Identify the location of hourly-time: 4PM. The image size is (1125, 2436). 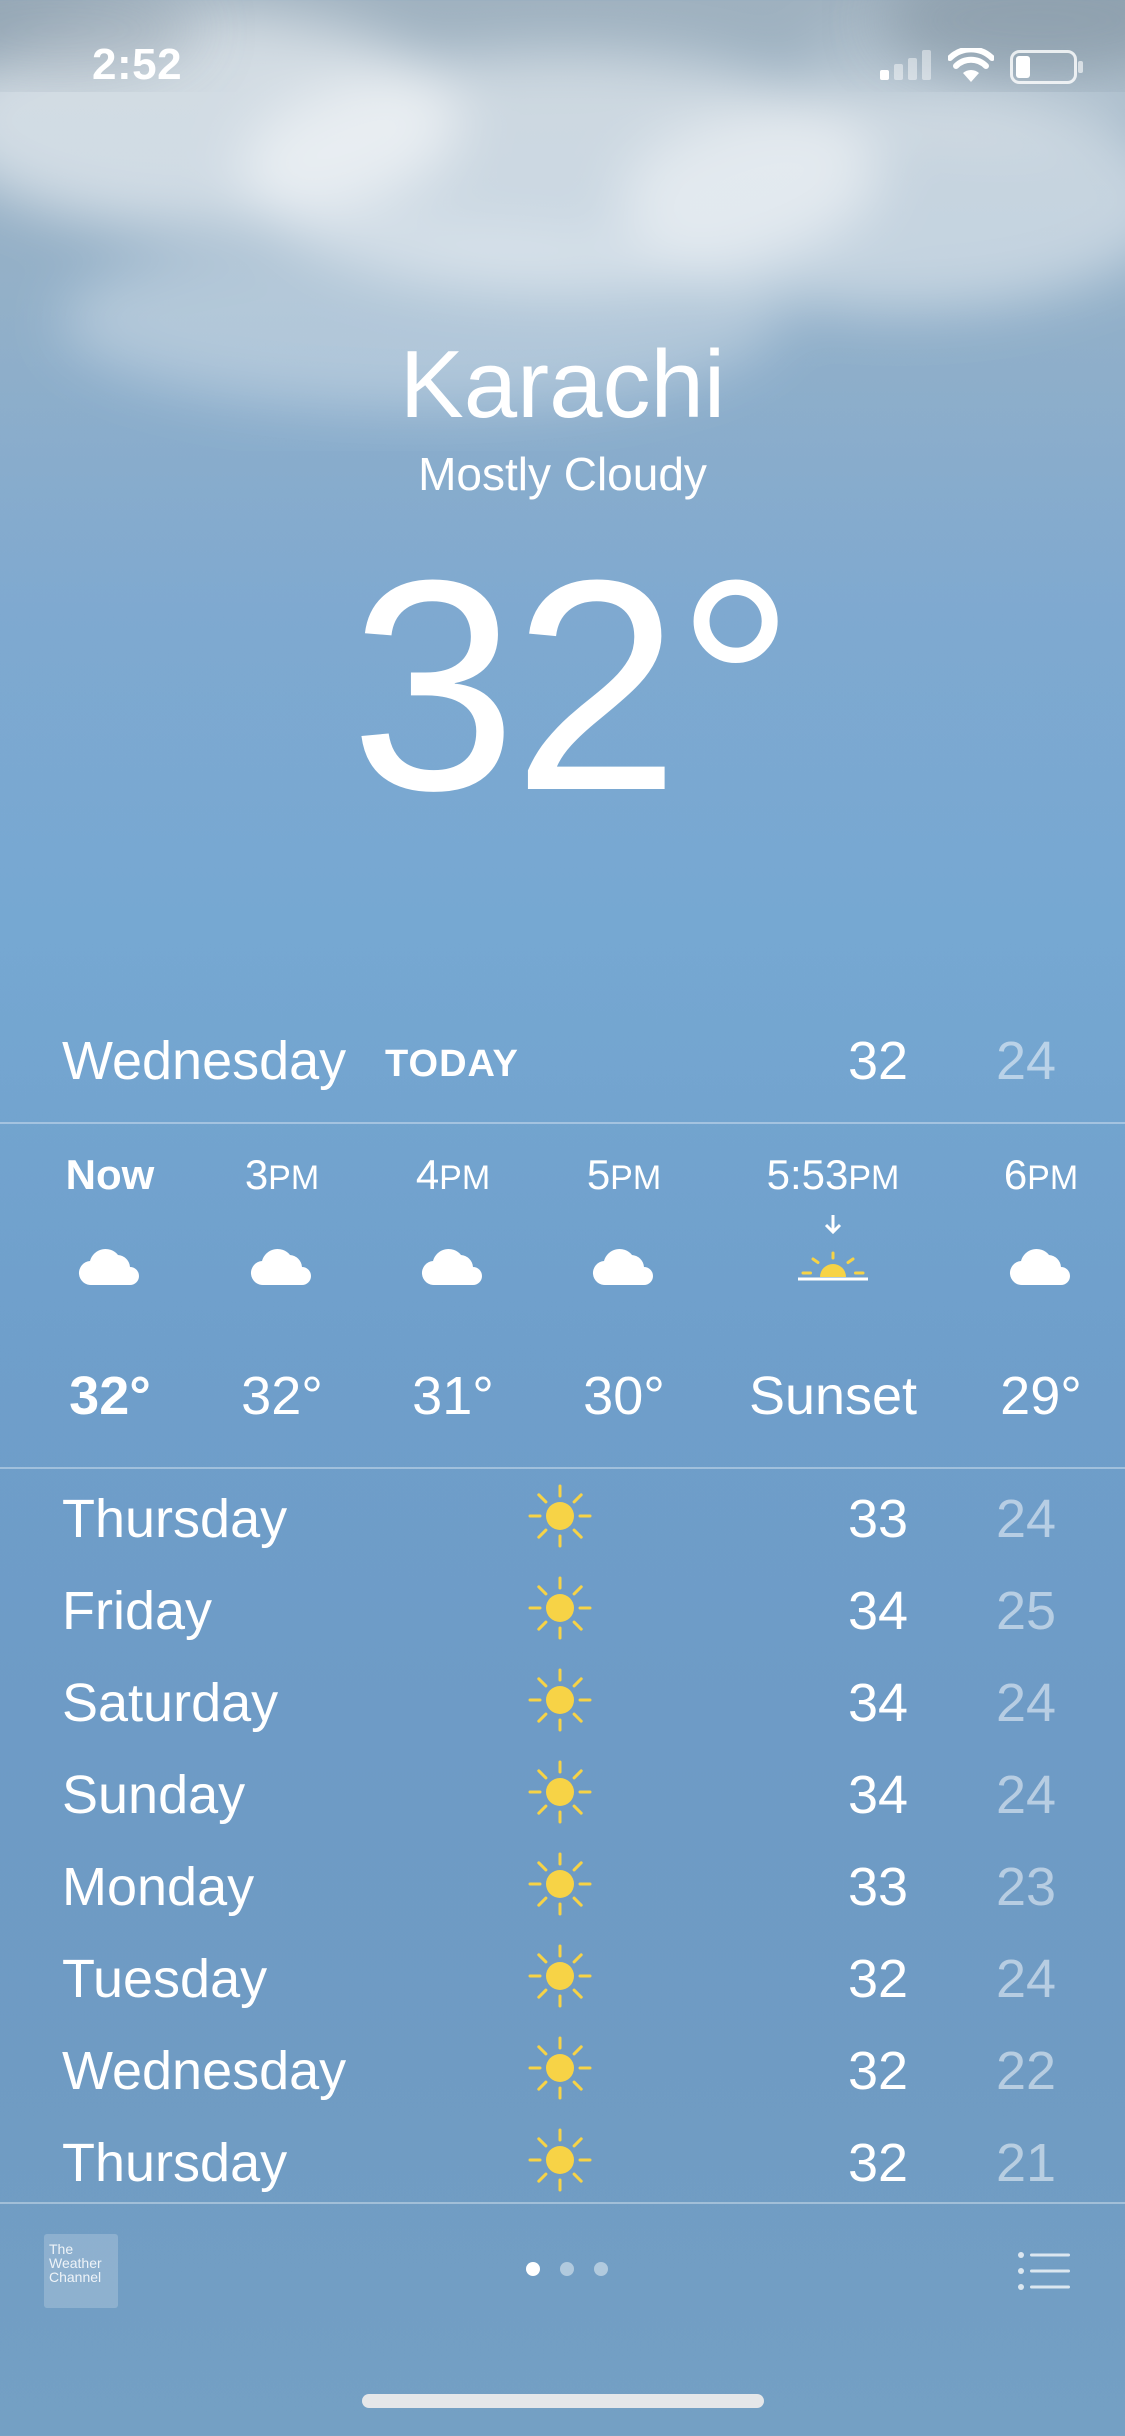
(453, 1174).